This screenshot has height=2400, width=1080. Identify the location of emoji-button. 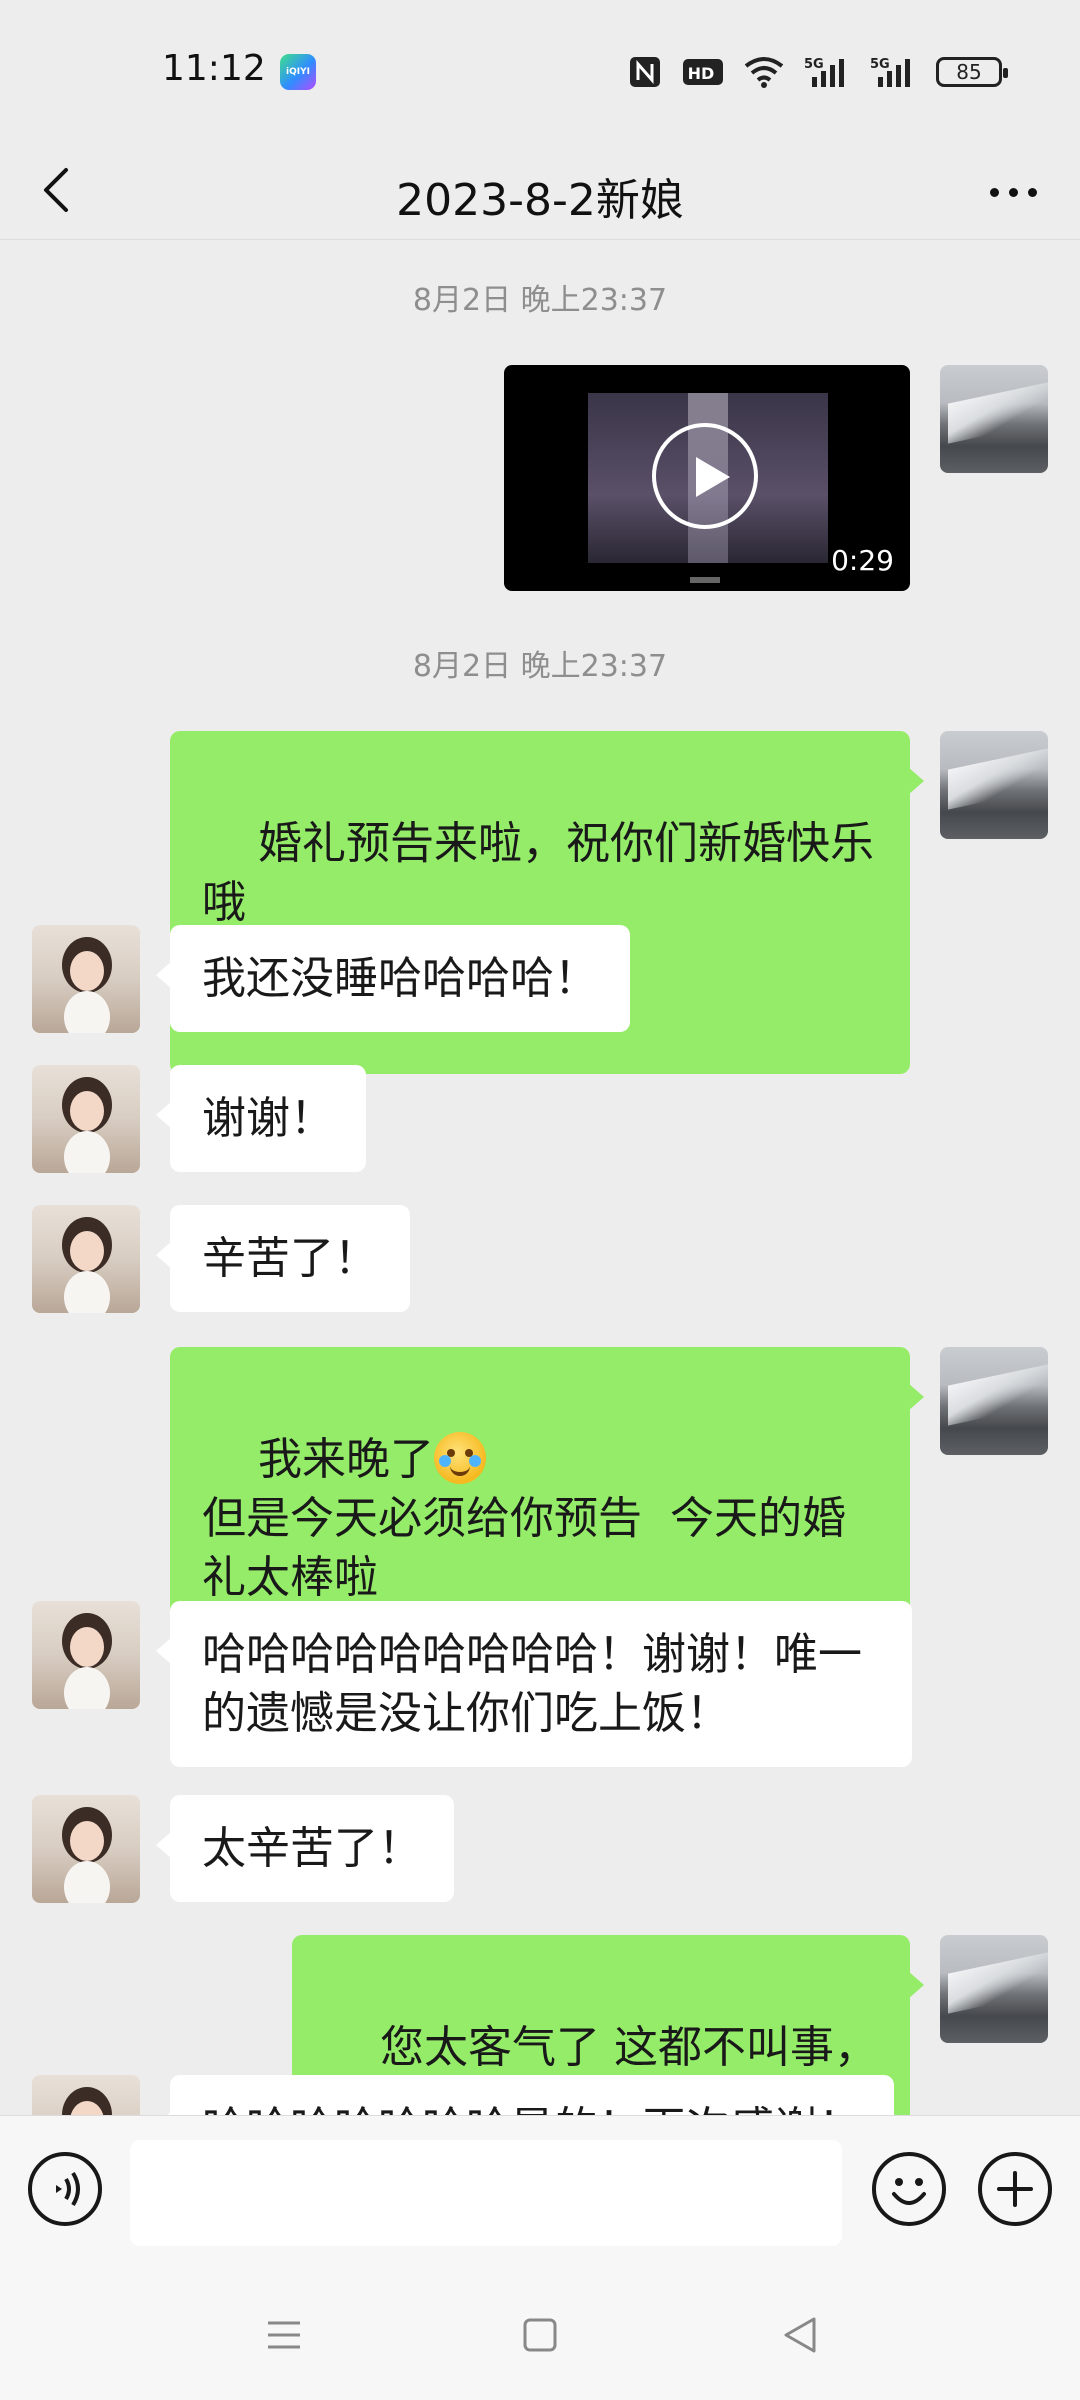
(909, 2189).